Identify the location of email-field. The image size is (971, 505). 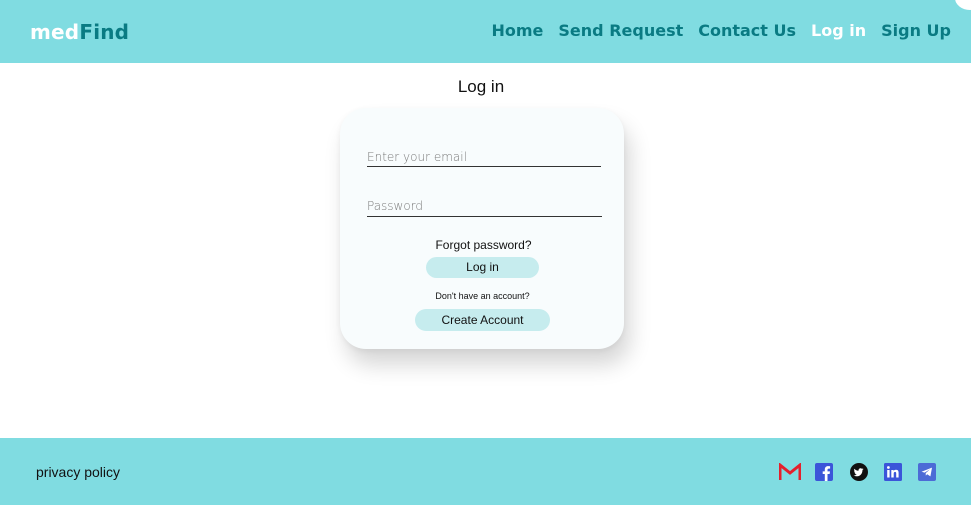
(484, 157).